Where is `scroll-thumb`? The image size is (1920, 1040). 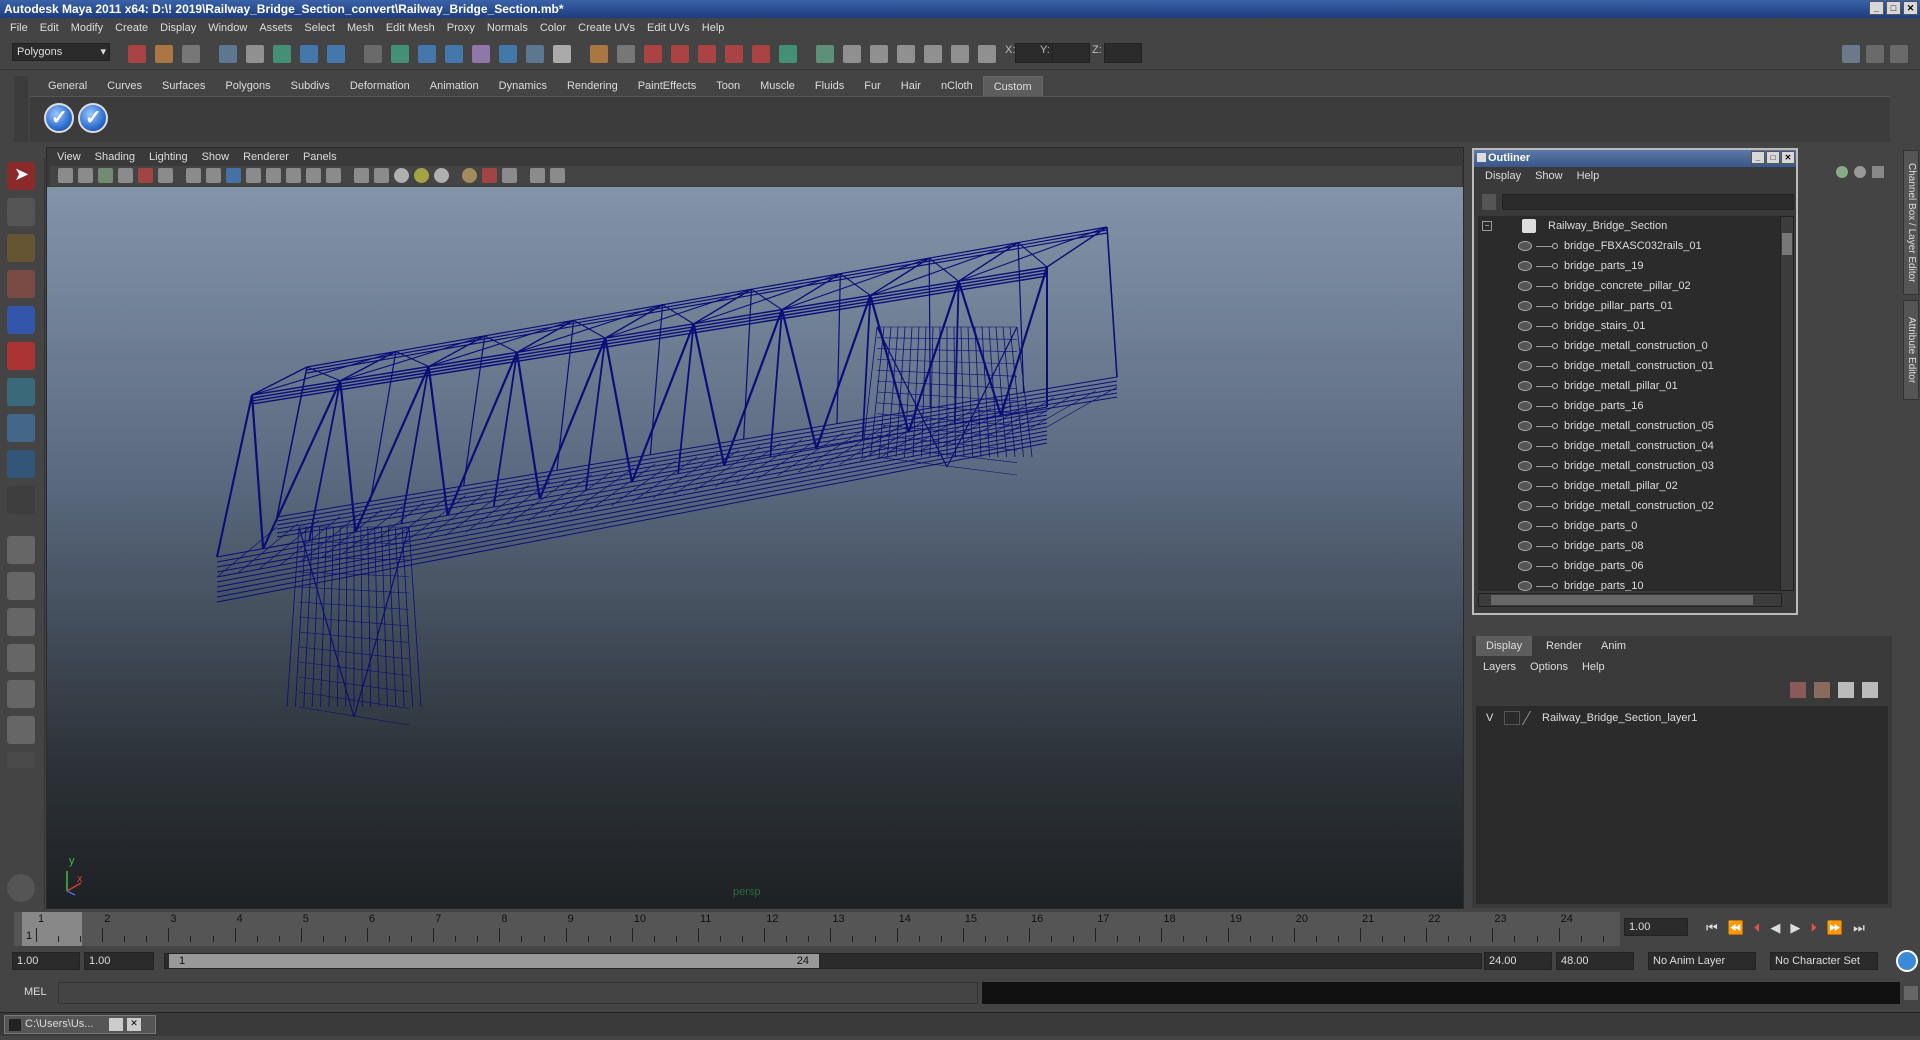
scroll-thumb is located at coordinates (1787, 244).